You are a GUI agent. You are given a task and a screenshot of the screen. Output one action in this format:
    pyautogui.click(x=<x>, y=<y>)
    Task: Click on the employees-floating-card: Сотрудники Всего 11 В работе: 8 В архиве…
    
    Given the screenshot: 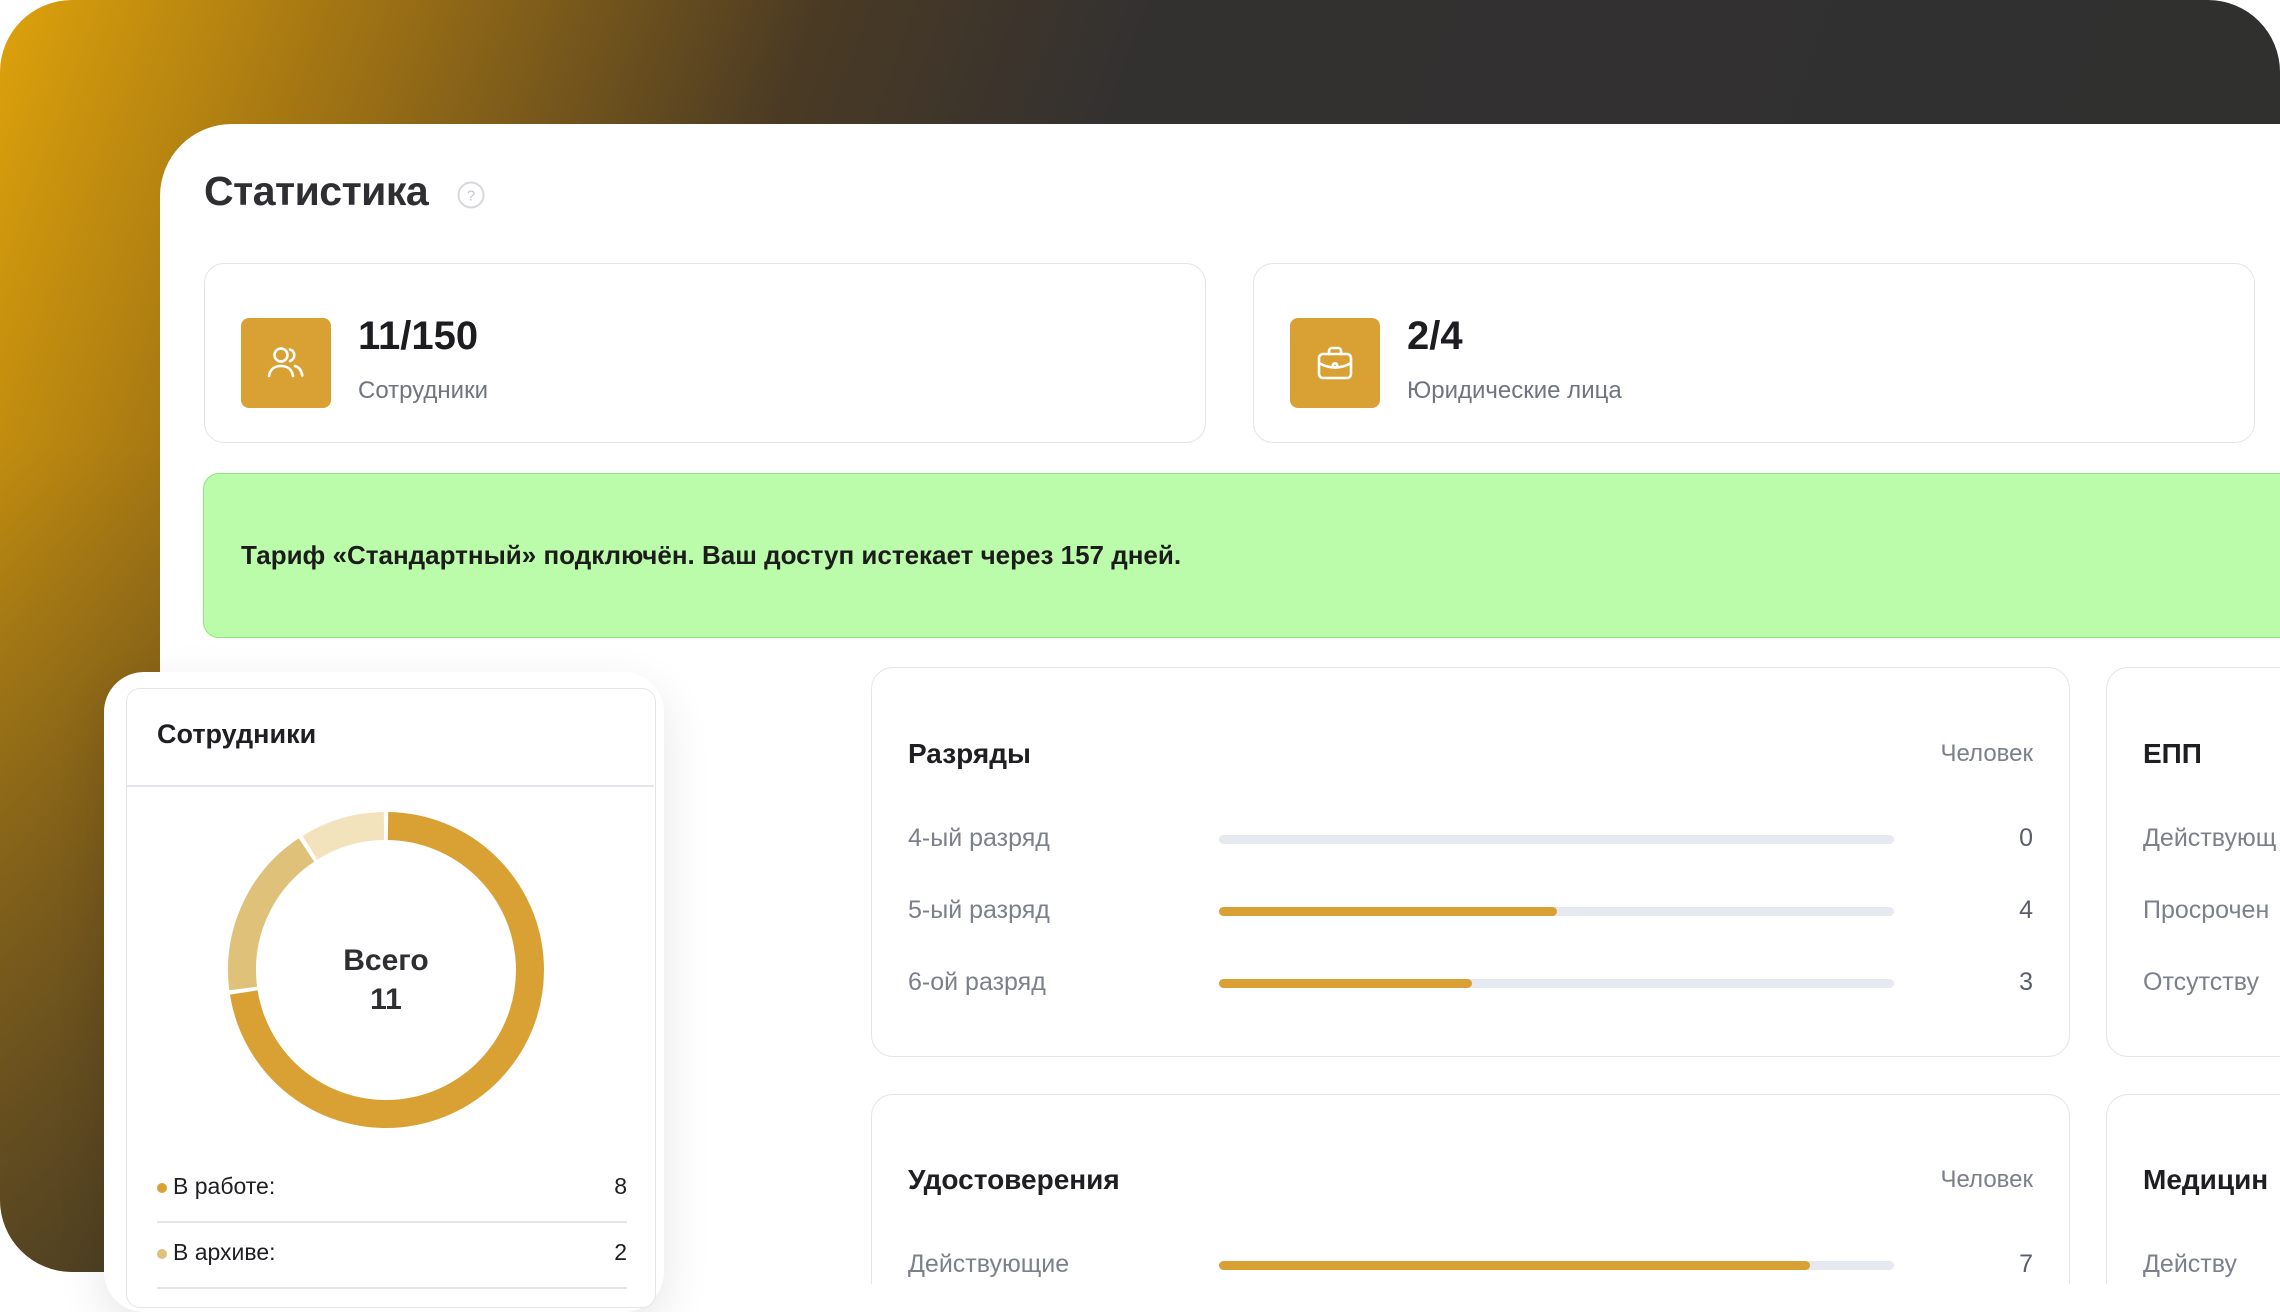 What is the action you would take?
    pyautogui.click(x=384, y=992)
    